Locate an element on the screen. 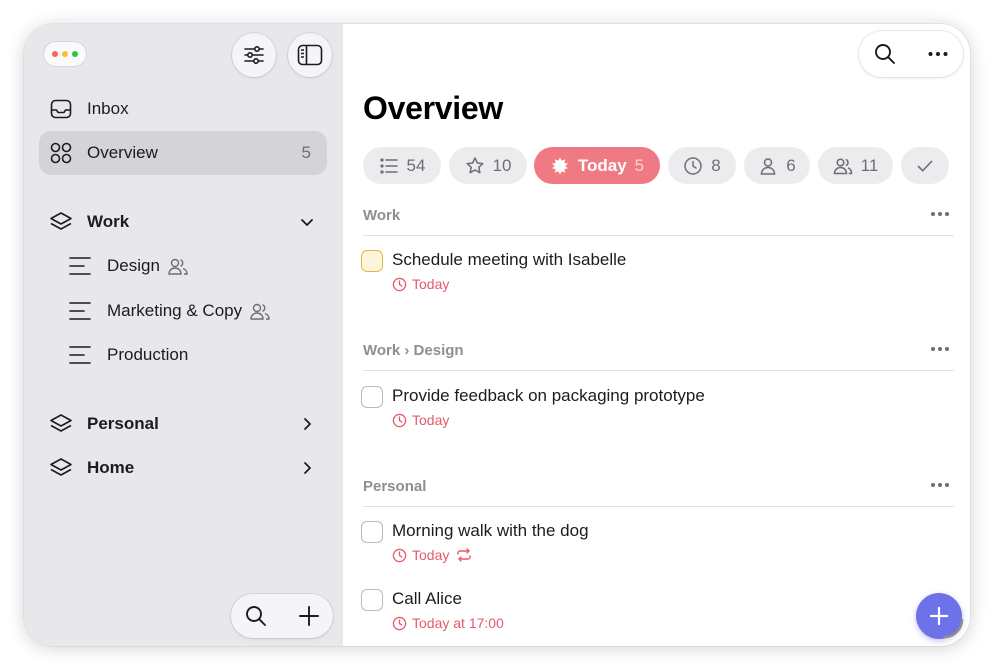 This screenshot has width=994, height=670. checkmark-icon is located at coordinates (925, 165).